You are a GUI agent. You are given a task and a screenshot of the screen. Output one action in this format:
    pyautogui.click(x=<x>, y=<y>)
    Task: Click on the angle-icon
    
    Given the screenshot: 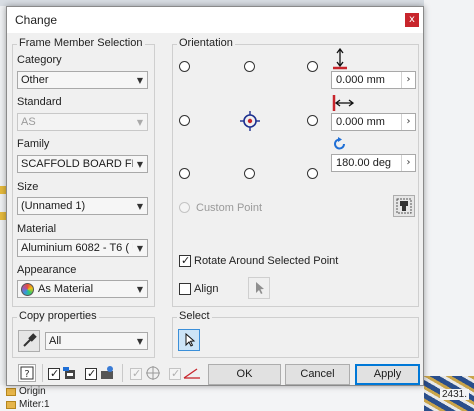 What is the action you would take?
    pyautogui.click(x=192, y=373)
    